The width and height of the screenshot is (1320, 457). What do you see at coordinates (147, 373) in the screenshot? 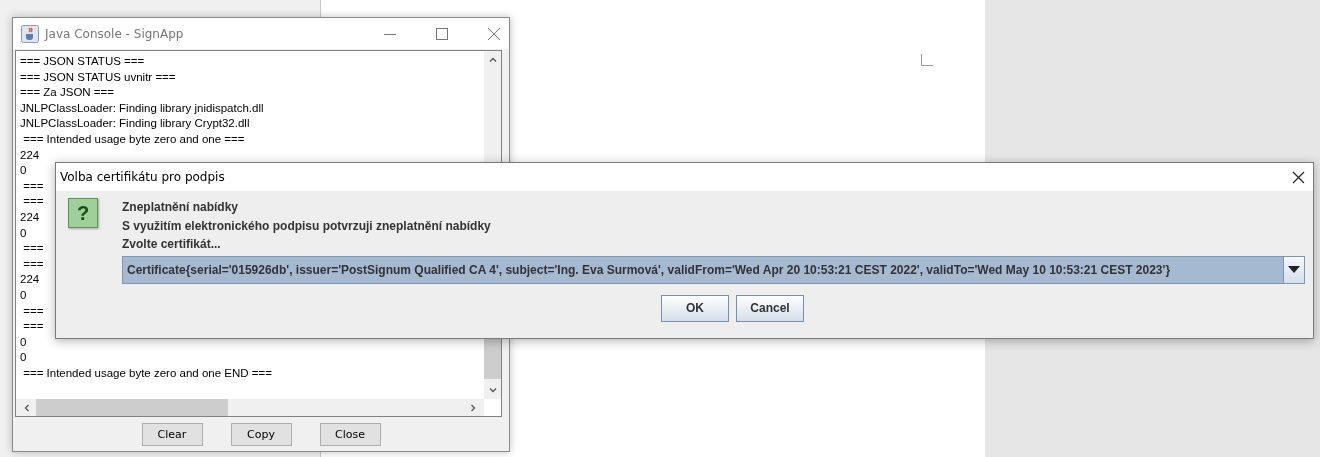
I see `console-line: === Intended usage byte zero and one END ===` at bounding box center [147, 373].